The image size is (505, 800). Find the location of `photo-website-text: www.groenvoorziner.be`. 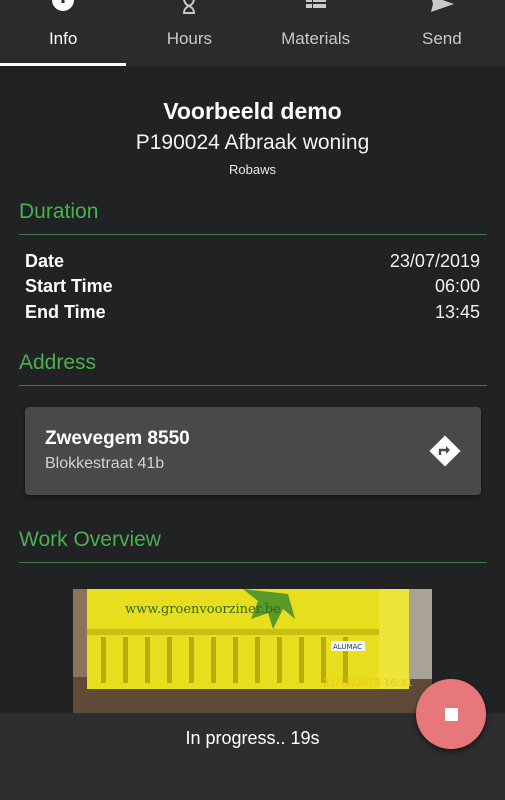

photo-website-text: www.groenvoorziner.be is located at coordinates (203, 609).